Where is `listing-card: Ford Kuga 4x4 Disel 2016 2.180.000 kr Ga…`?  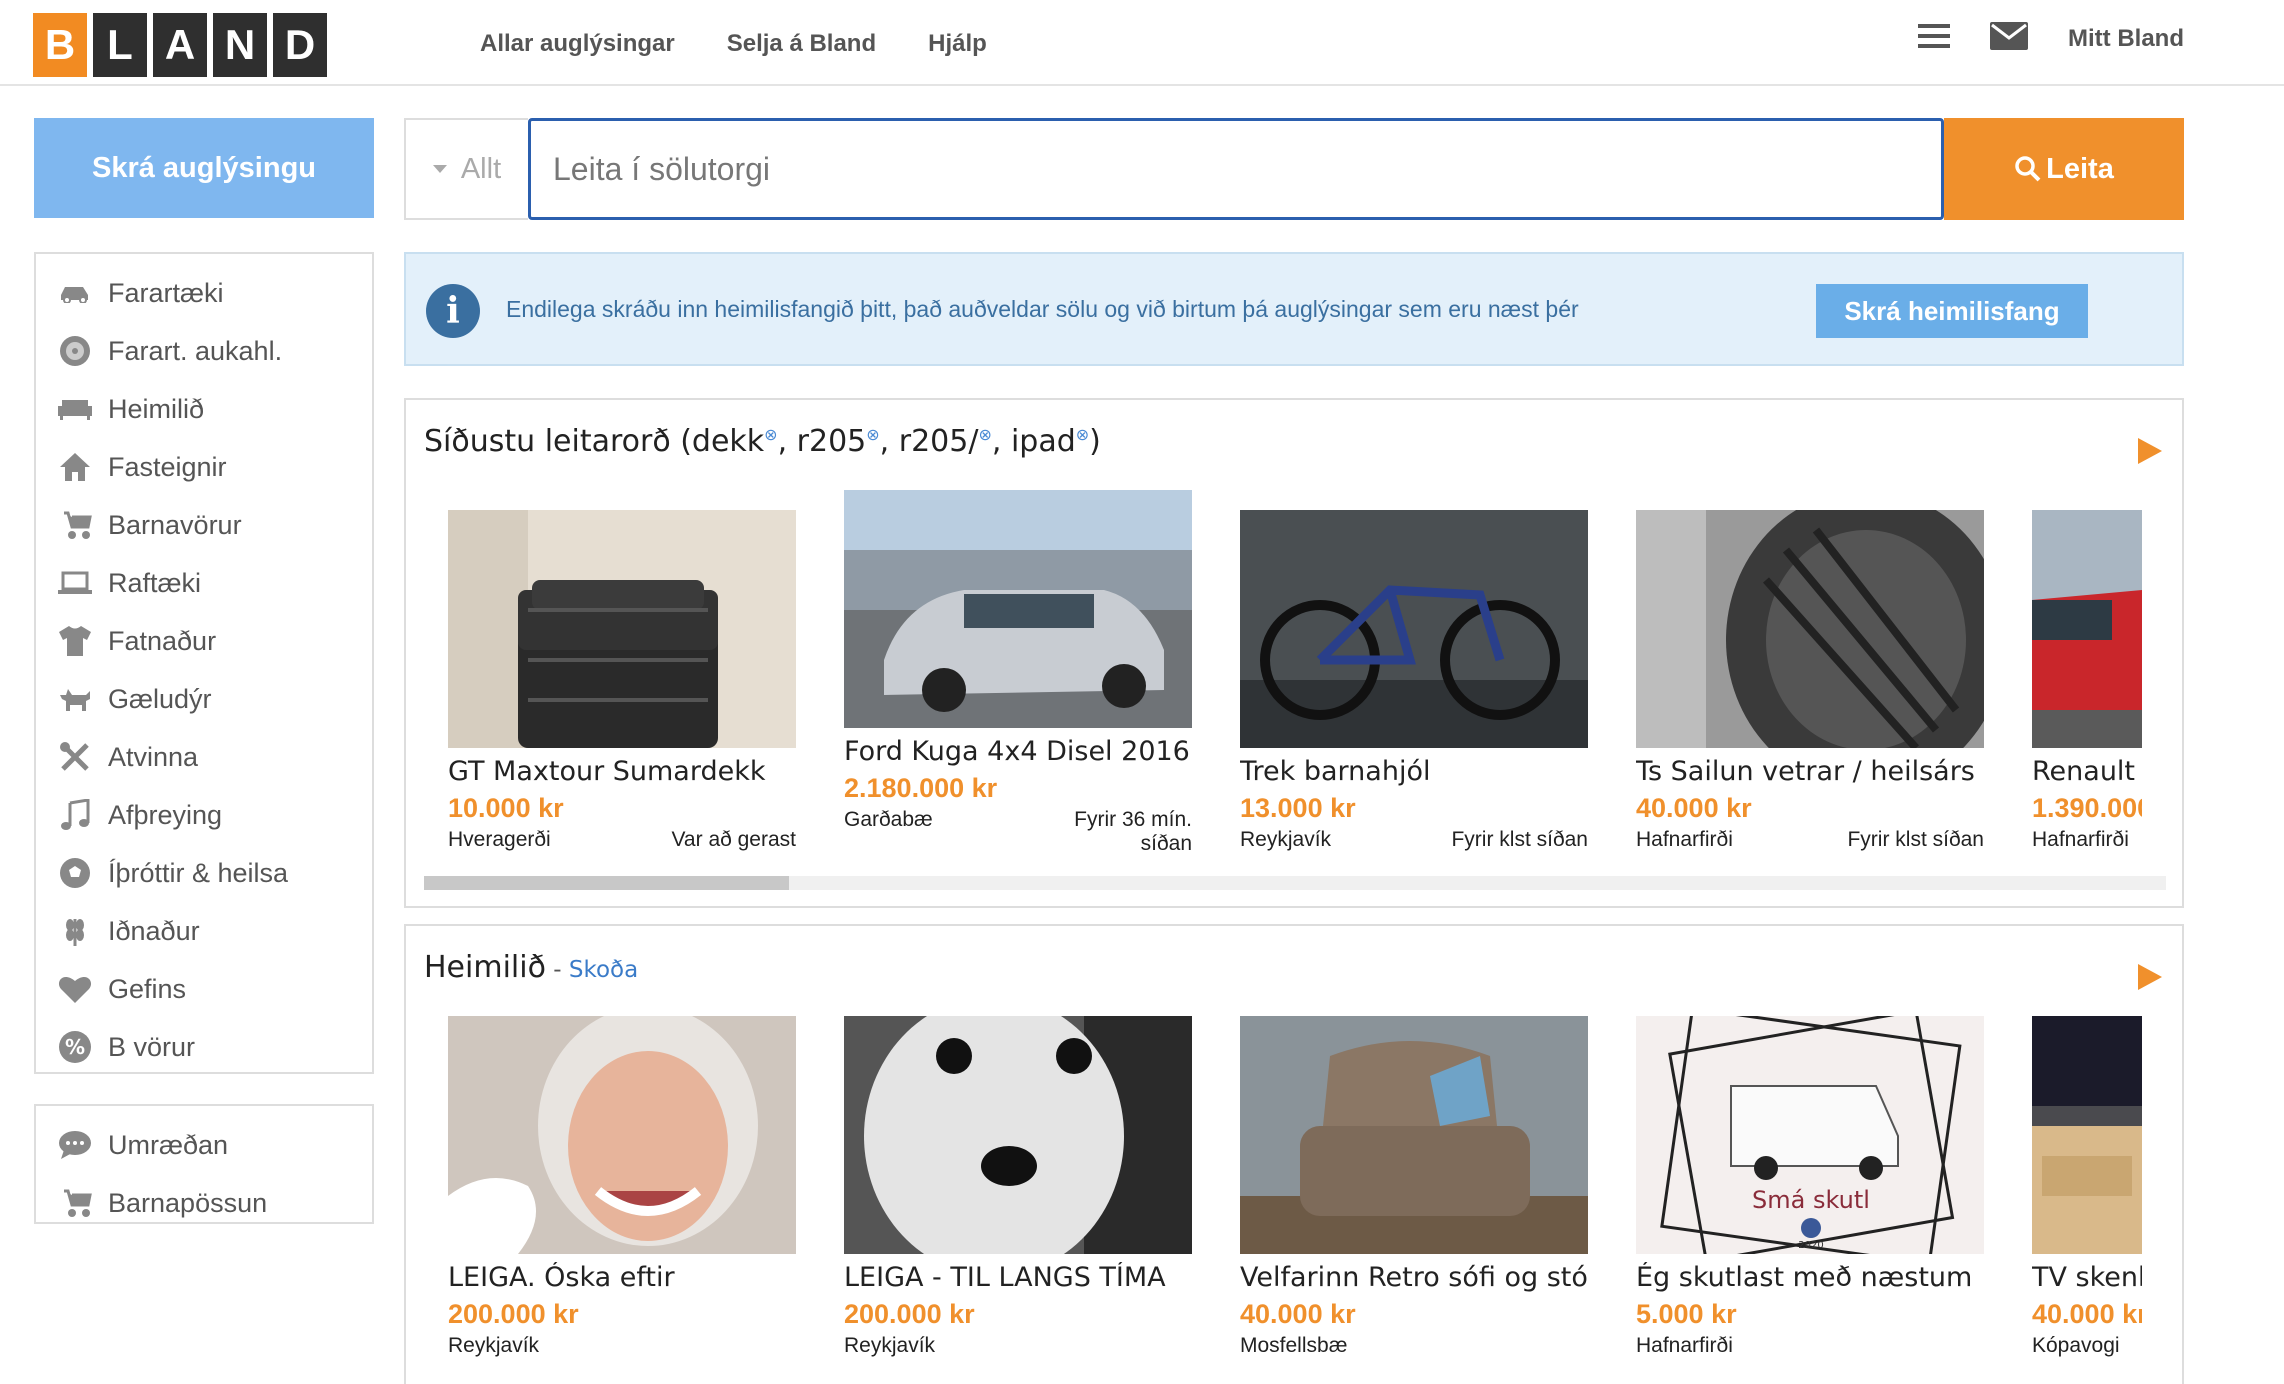
listing-card: Ford Kuga 4x4 Disel 2016 2.180.000 kr Ga… is located at coordinates (1018, 673).